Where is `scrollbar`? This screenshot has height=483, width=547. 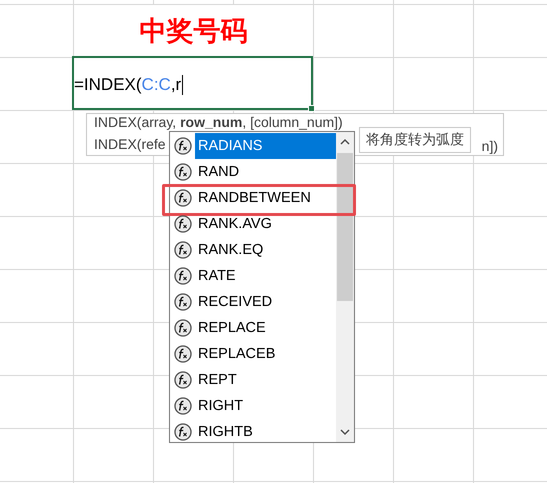
scrollbar is located at coordinates (345, 287).